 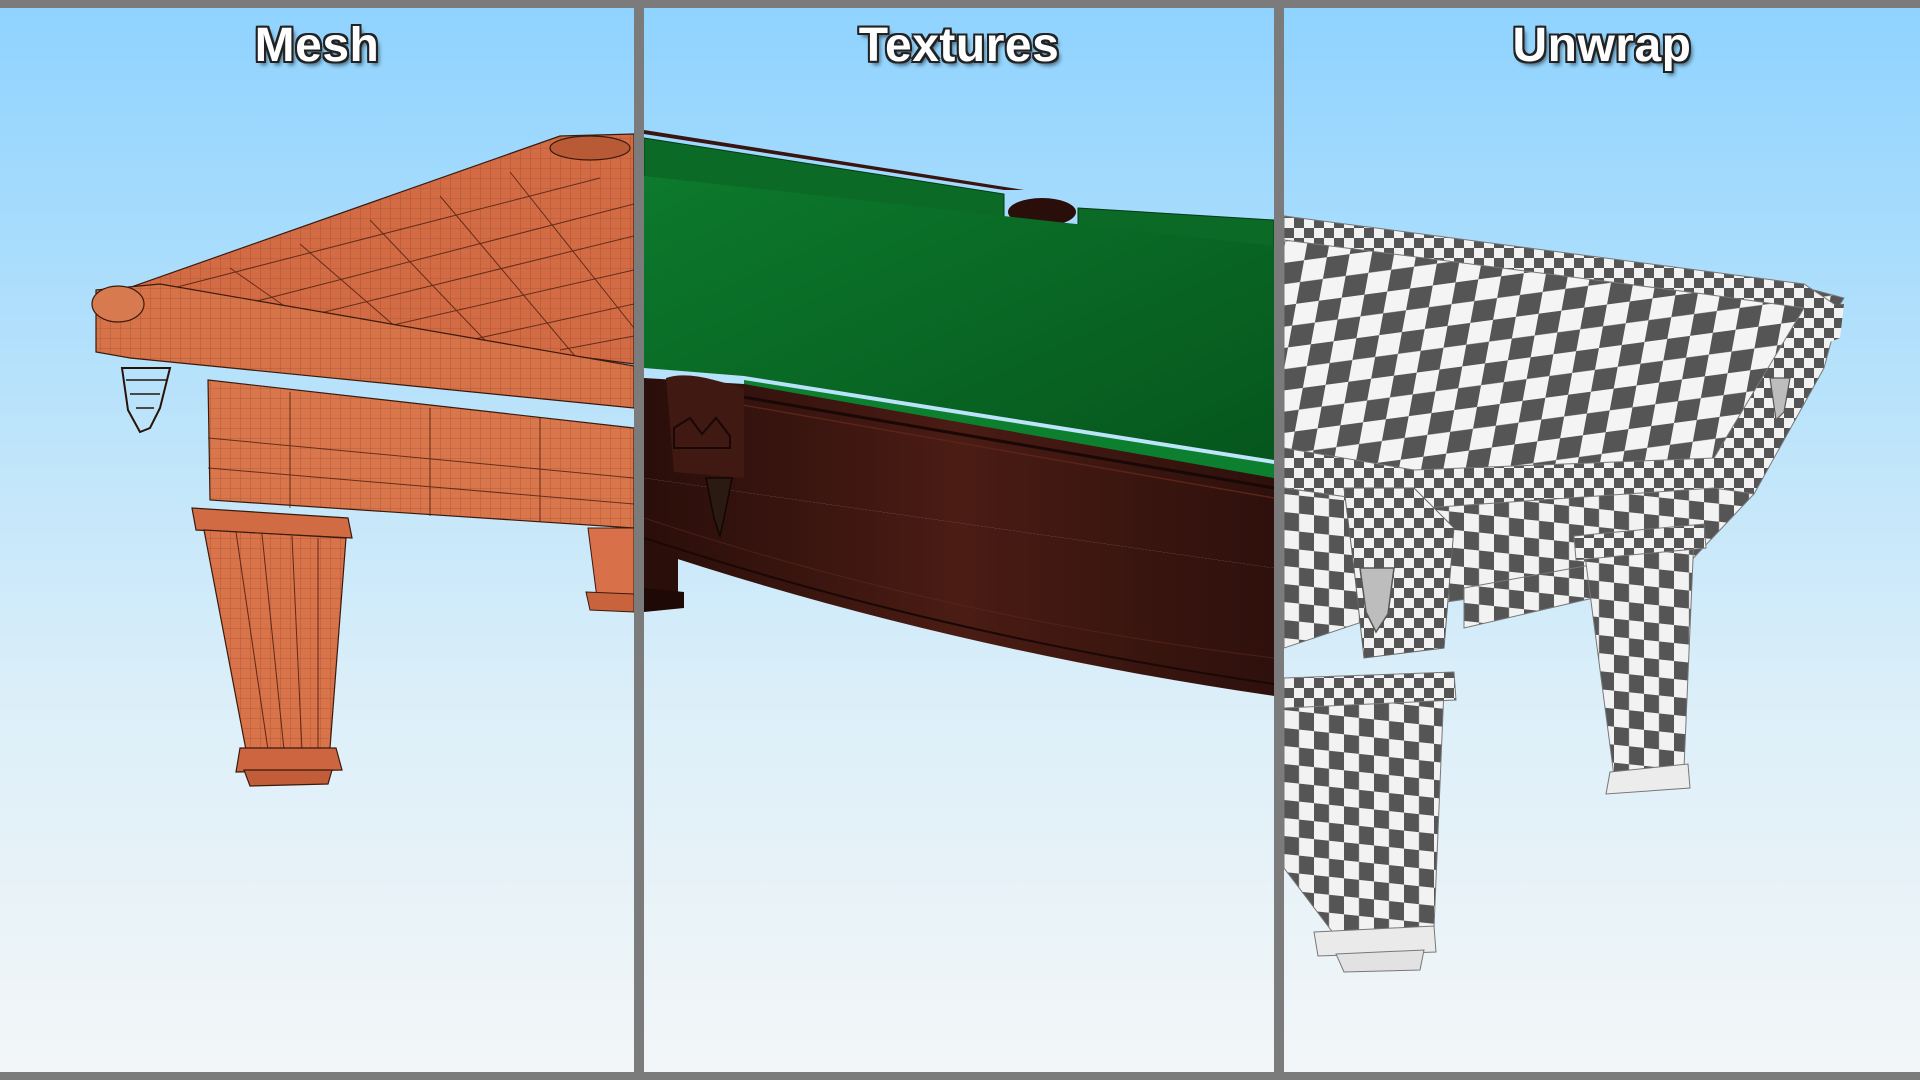 What do you see at coordinates (1602, 45) in the screenshot?
I see `unwrap-title: Unwrap` at bounding box center [1602, 45].